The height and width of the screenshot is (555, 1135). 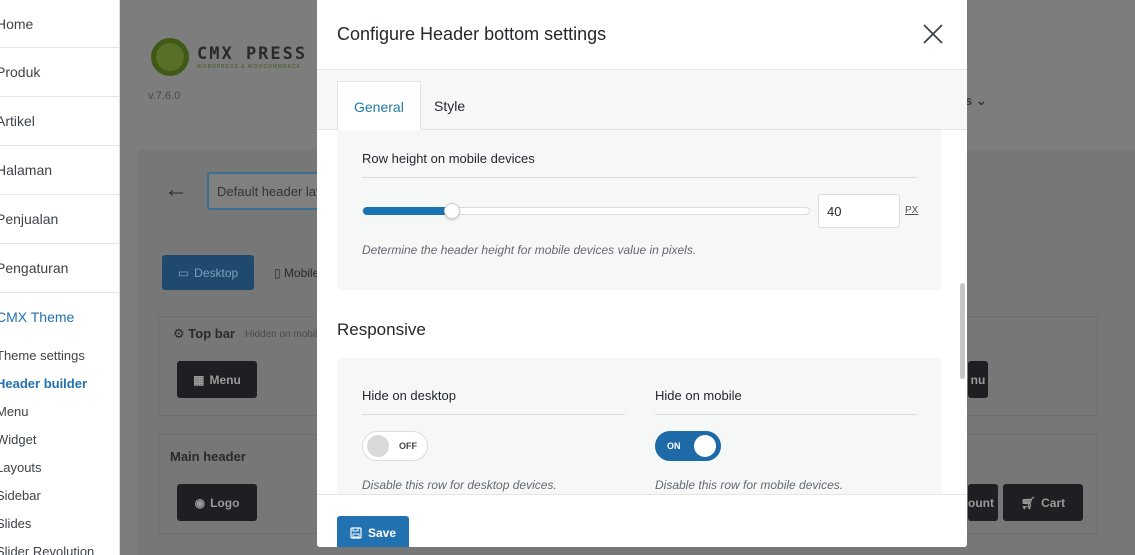 What do you see at coordinates (249, 67) in the screenshot?
I see `brand-tagline: WORDPRESS & WOOCOMMERCE` at bounding box center [249, 67].